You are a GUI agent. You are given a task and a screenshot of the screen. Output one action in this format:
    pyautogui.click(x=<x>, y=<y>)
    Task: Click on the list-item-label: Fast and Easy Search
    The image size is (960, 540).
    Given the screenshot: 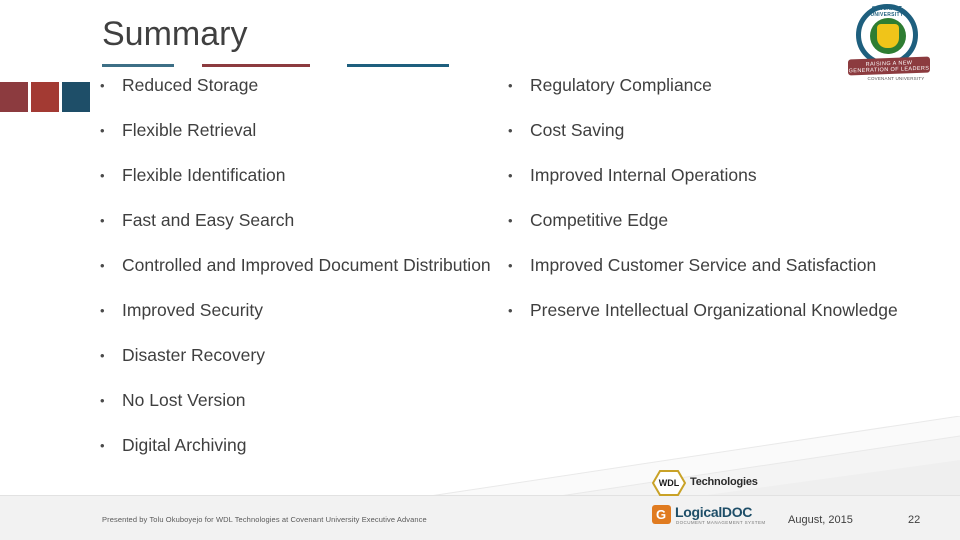 What is the action you would take?
    pyautogui.click(x=208, y=220)
    